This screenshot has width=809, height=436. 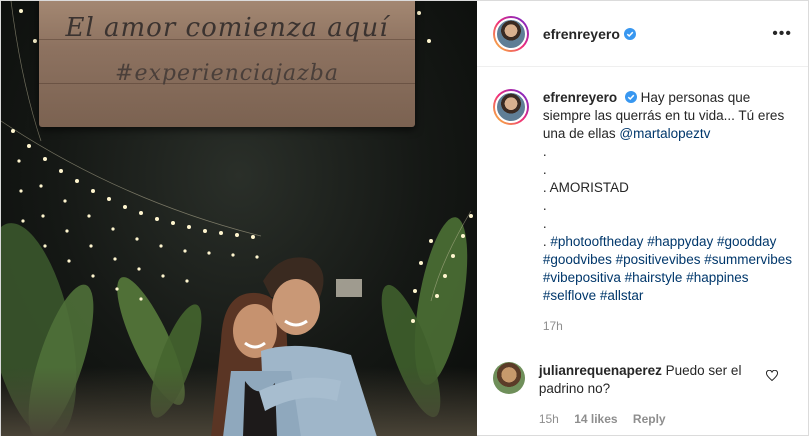 I want to click on sign-text-line-2: #experienciajazba, so click(x=227, y=73).